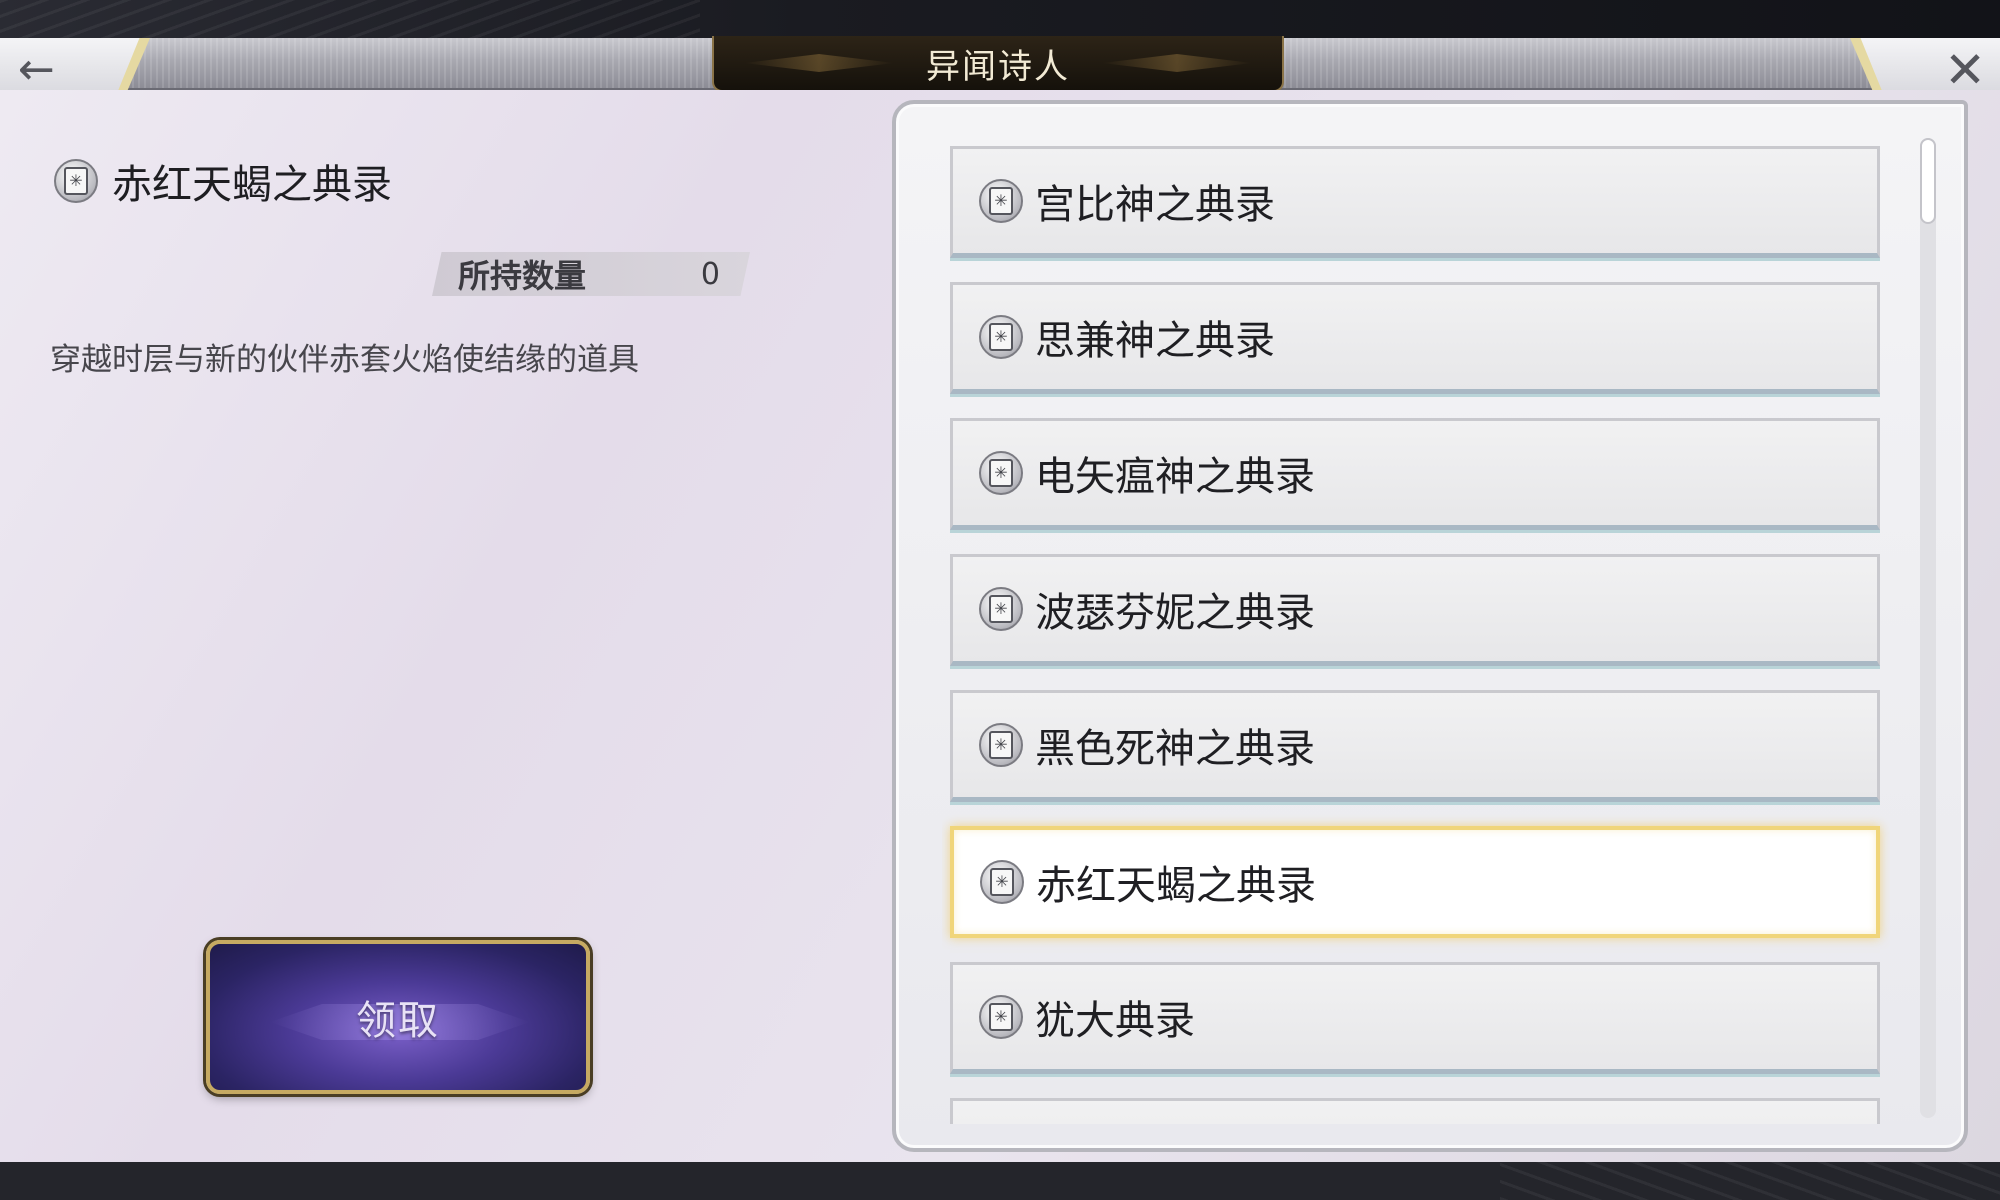  I want to click on owned-quantity-box: 所持数量 0, so click(591, 274).